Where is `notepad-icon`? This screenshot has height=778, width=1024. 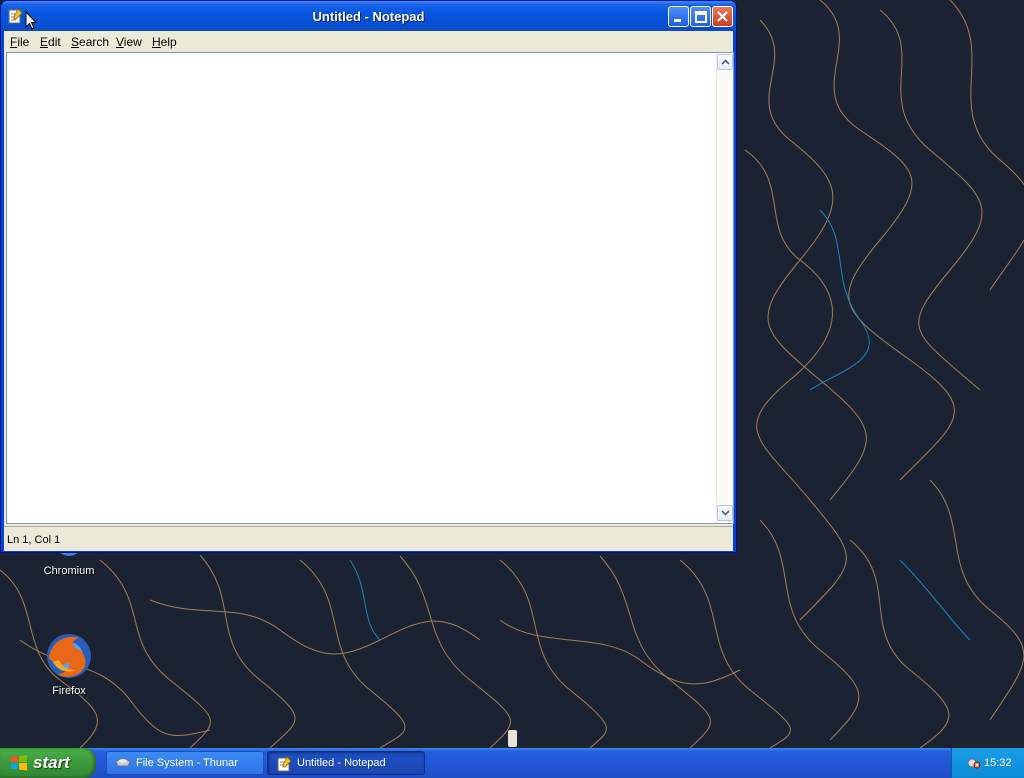 notepad-icon is located at coordinates (284, 764).